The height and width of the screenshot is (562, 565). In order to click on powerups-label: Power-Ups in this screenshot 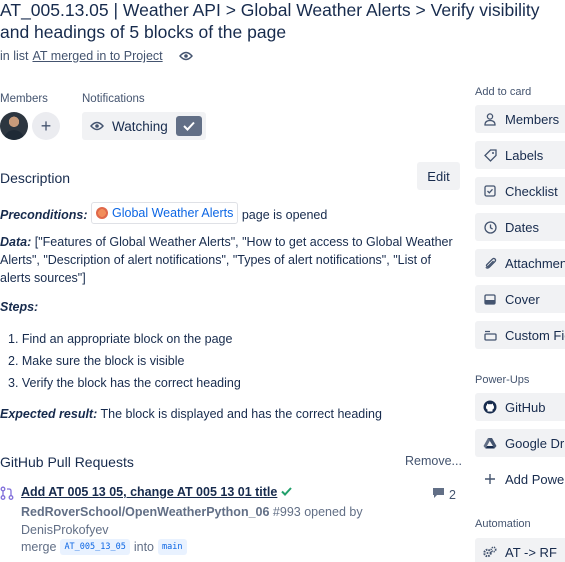, I will do `click(502, 380)`.